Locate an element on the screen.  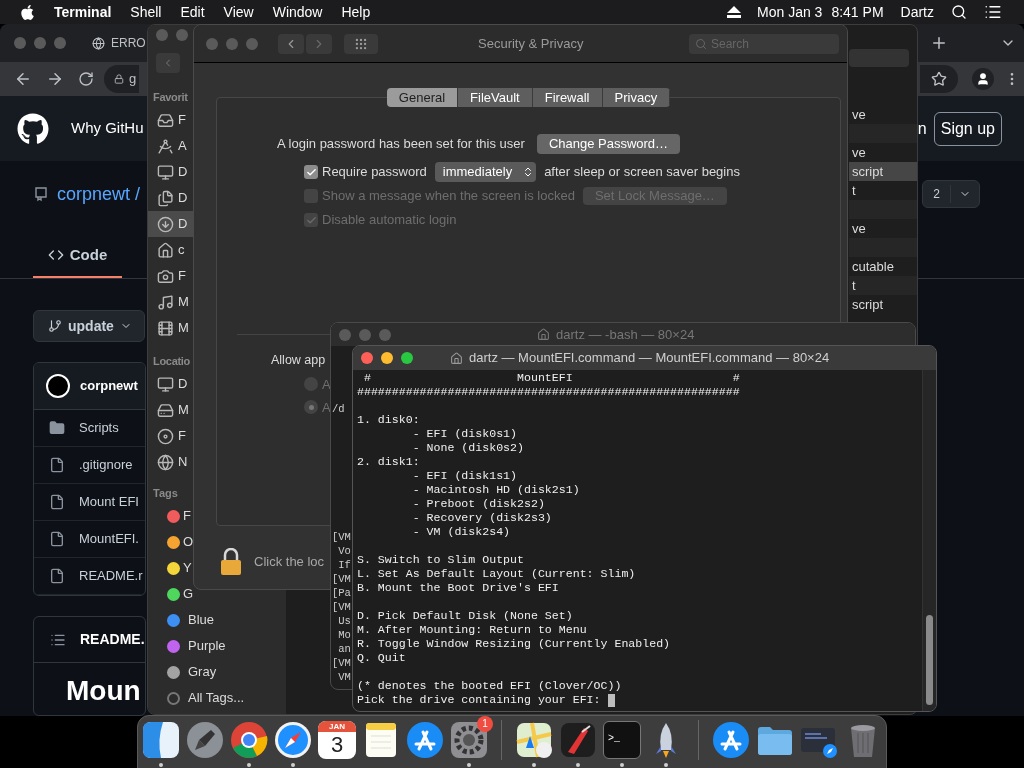
calendar-day: 3 is located at coordinates (337, 745).